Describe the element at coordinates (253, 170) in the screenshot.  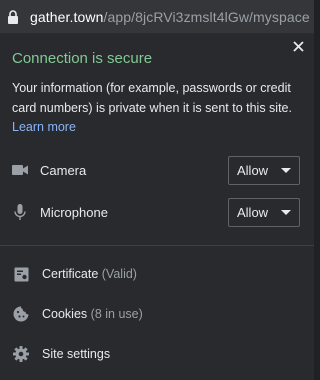
I see `camera-permission-value: Allow` at that location.